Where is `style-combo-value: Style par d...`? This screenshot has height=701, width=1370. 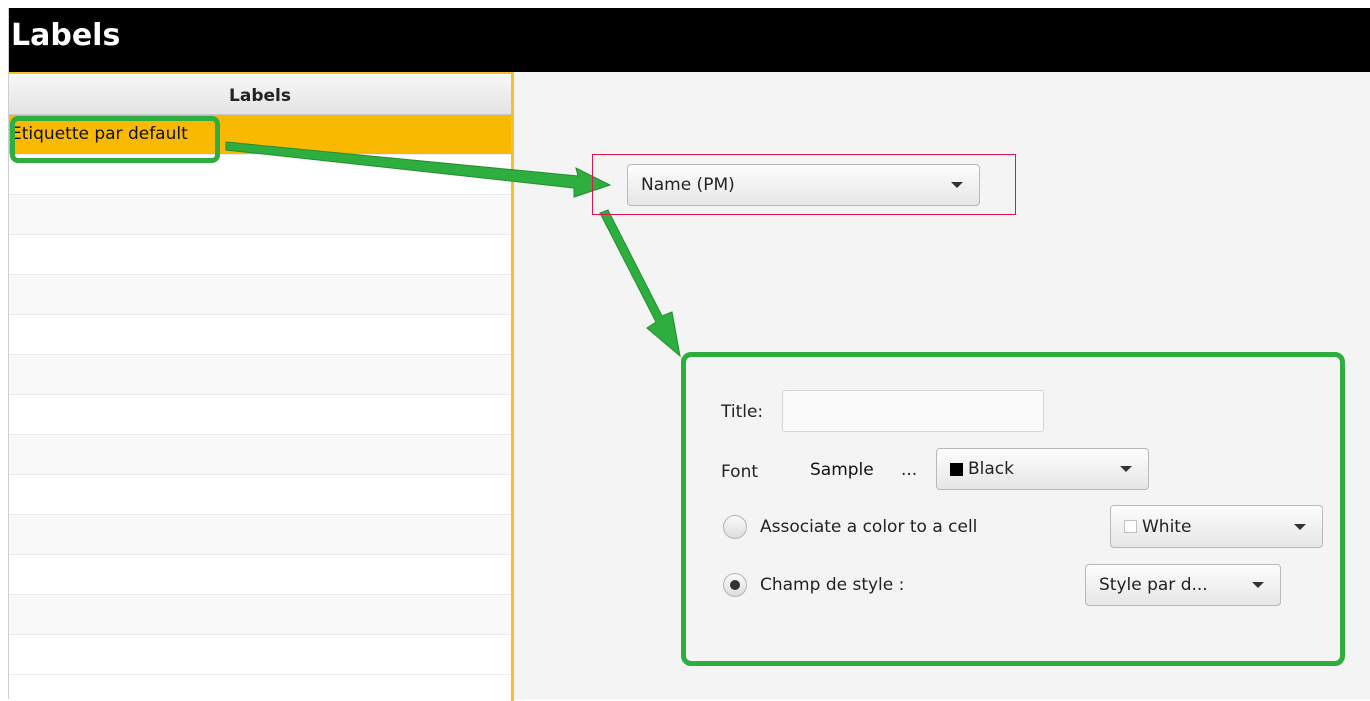 style-combo-value: Style par d... is located at coordinates (1153, 585).